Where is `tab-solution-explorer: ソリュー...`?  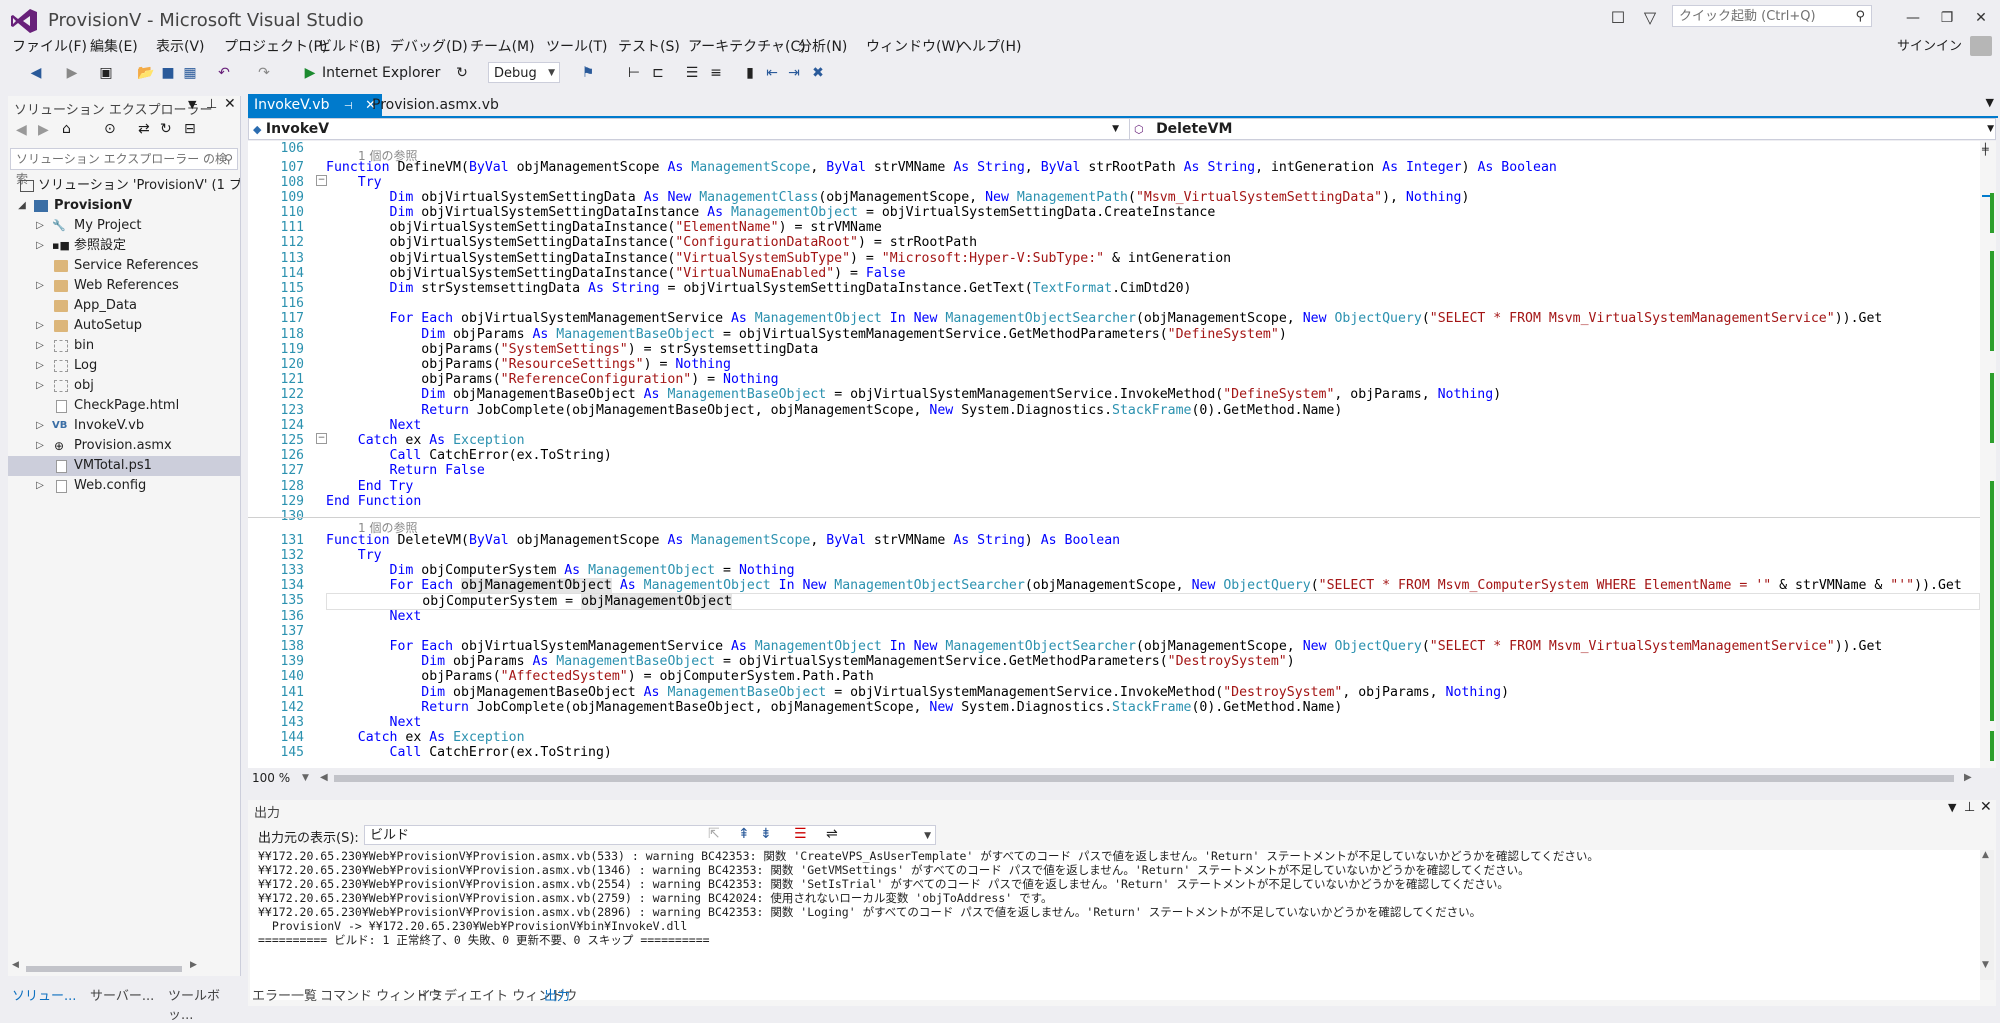
tab-solution-explorer: ソリュー... is located at coordinates (44, 994).